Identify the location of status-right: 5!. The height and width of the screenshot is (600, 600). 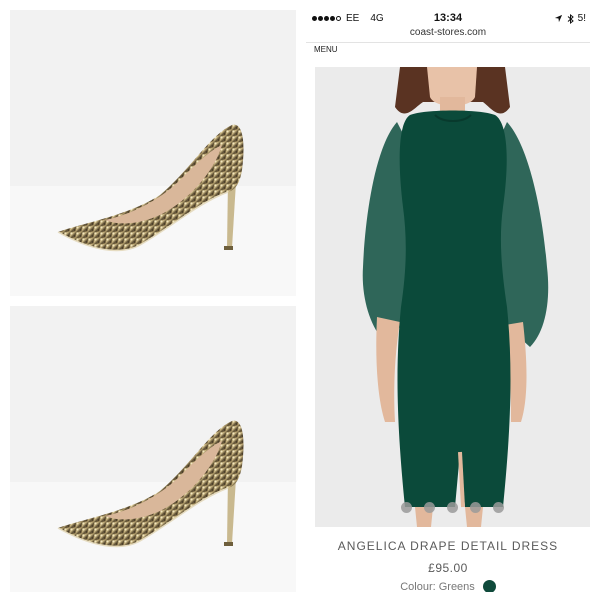
(570, 18).